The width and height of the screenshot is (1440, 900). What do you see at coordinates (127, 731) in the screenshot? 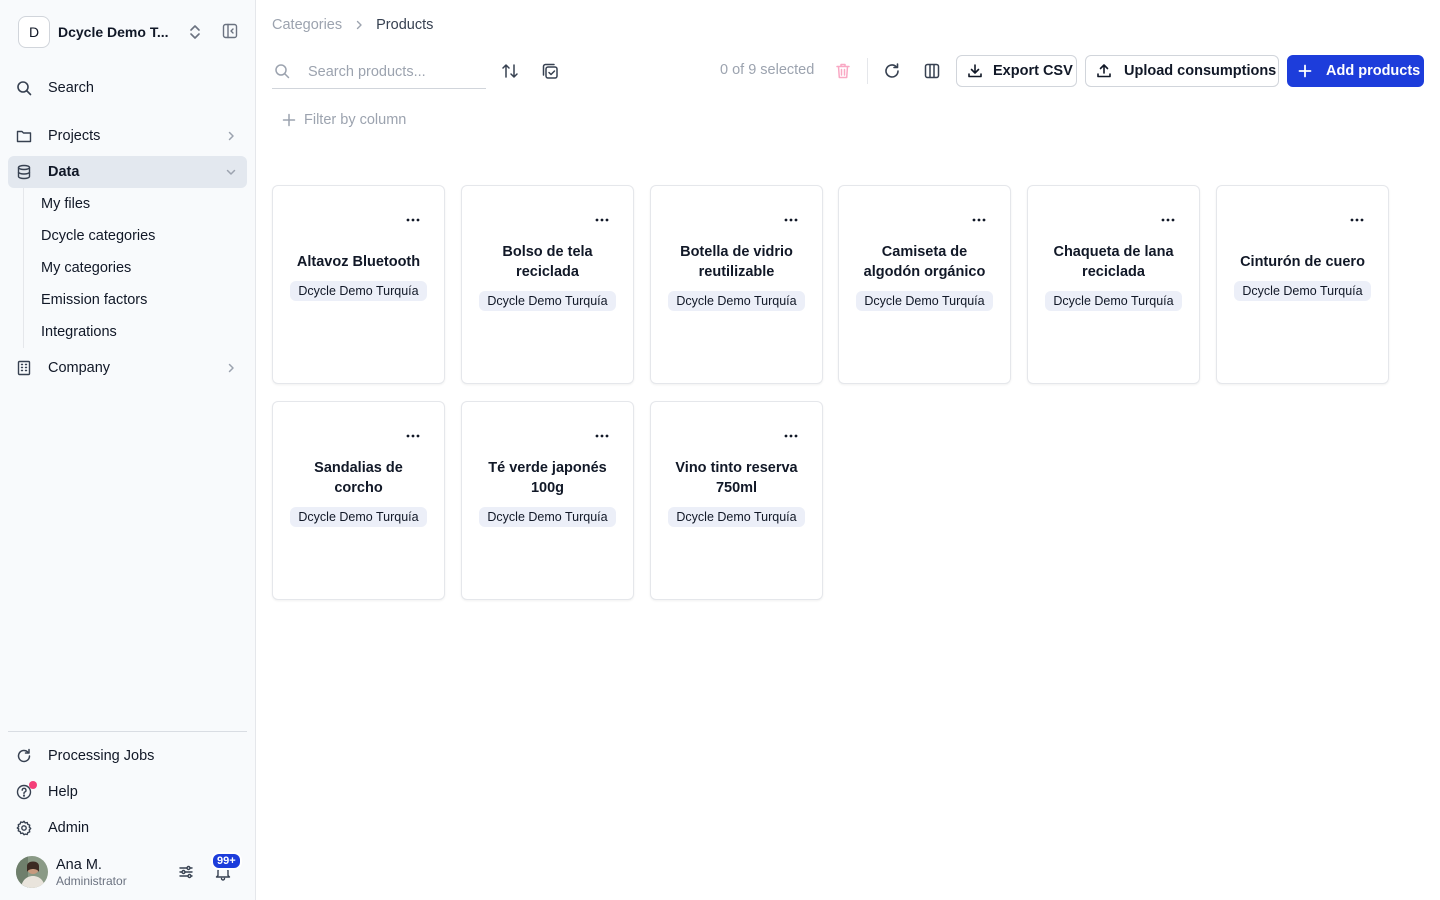
I see `sidebar-divider` at bounding box center [127, 731].